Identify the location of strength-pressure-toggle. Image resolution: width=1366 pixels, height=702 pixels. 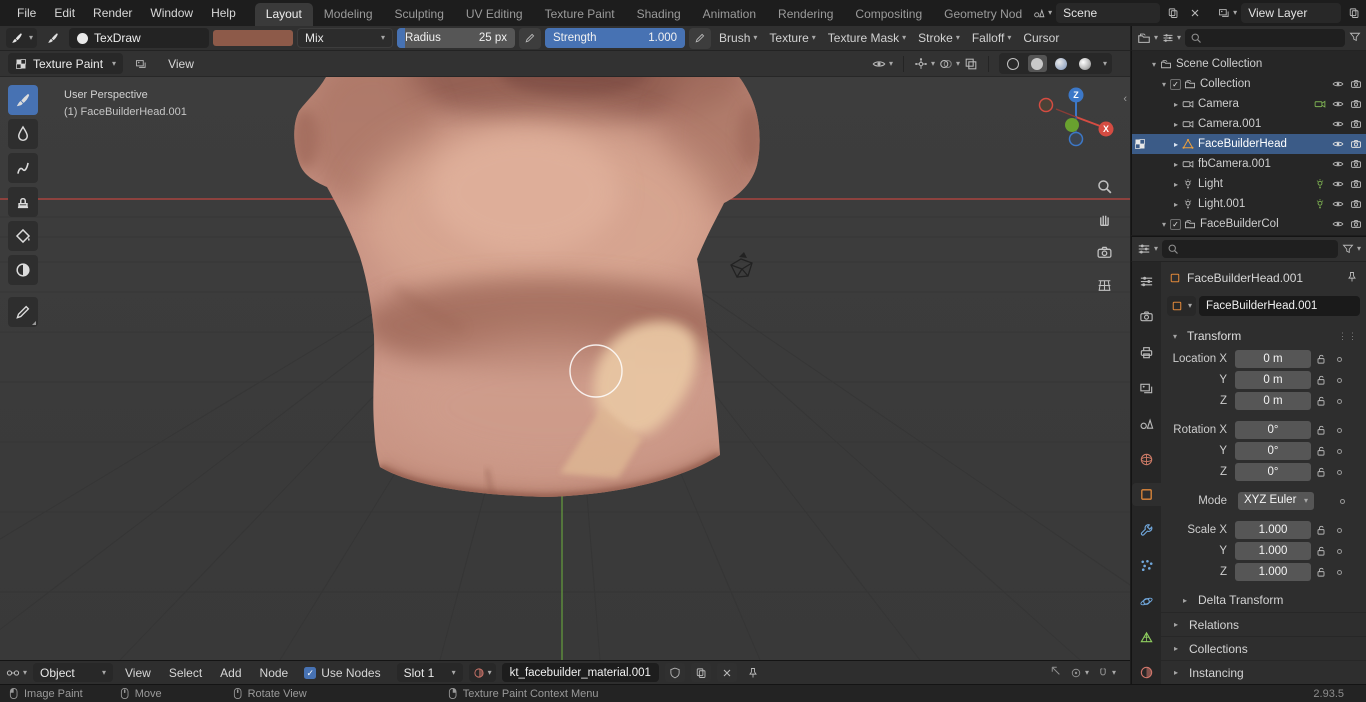
(700, 38).